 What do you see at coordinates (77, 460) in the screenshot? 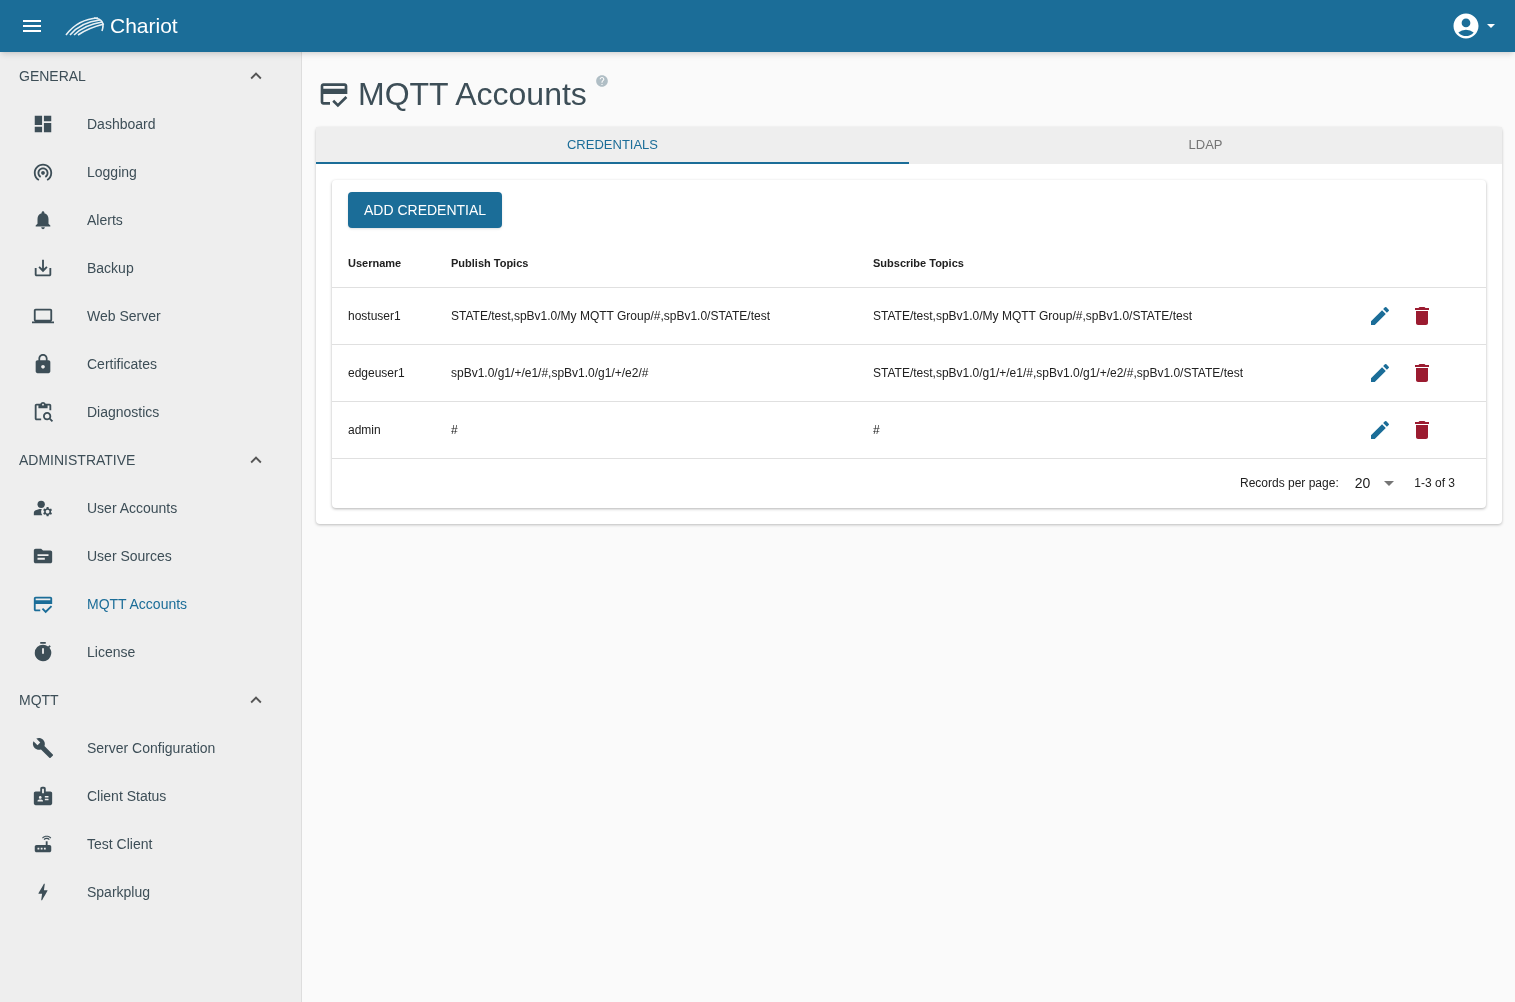
I see `section-title: ADMINISTRATIVE` at bounding box center [77, 460].